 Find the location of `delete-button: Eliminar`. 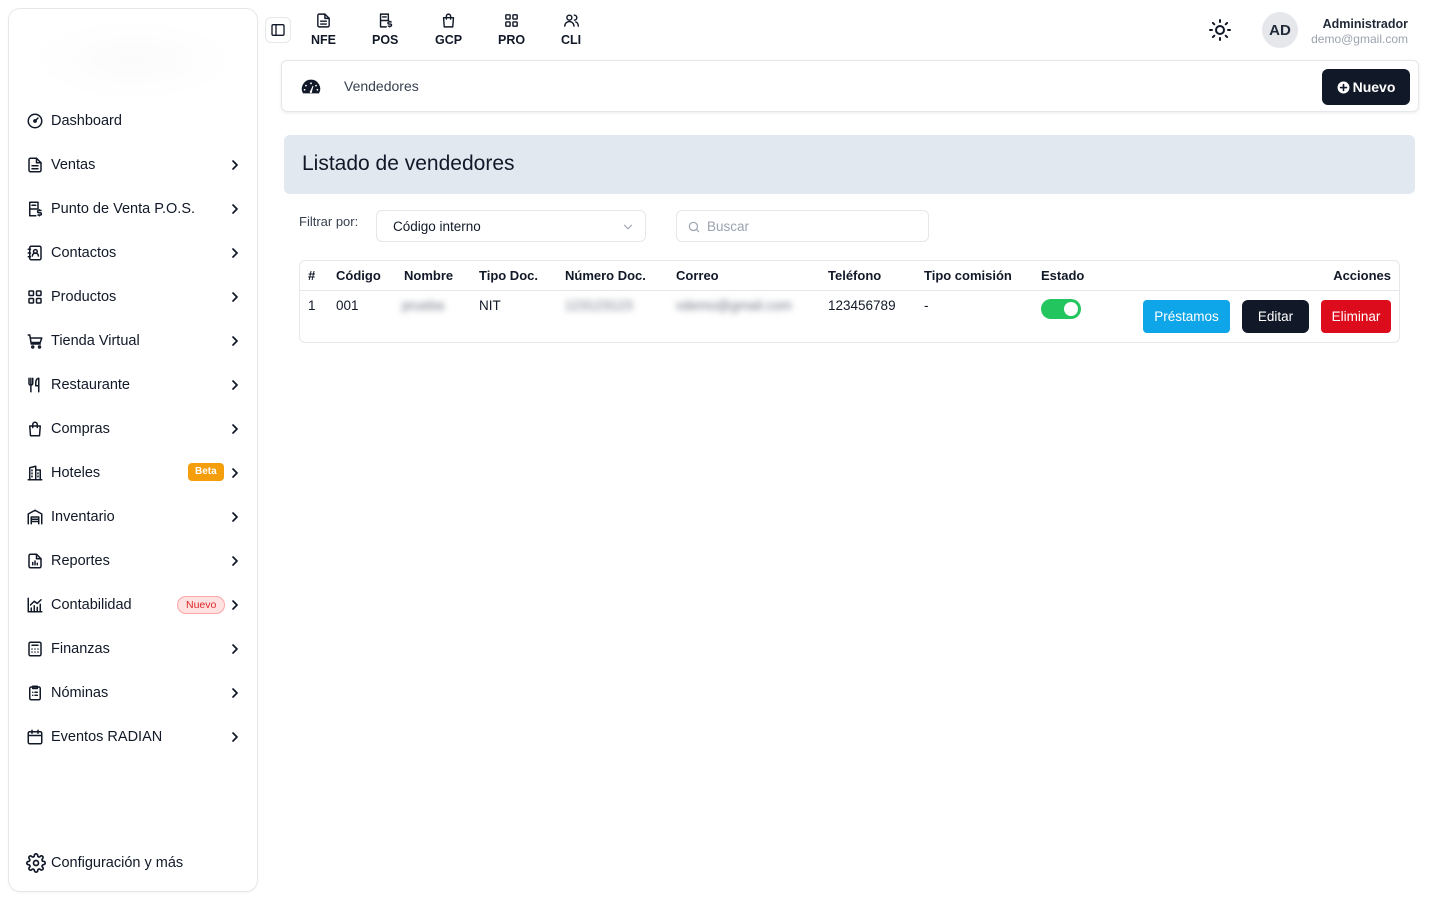

delete-button: Eliminar is located at coordinates (1356, 316).